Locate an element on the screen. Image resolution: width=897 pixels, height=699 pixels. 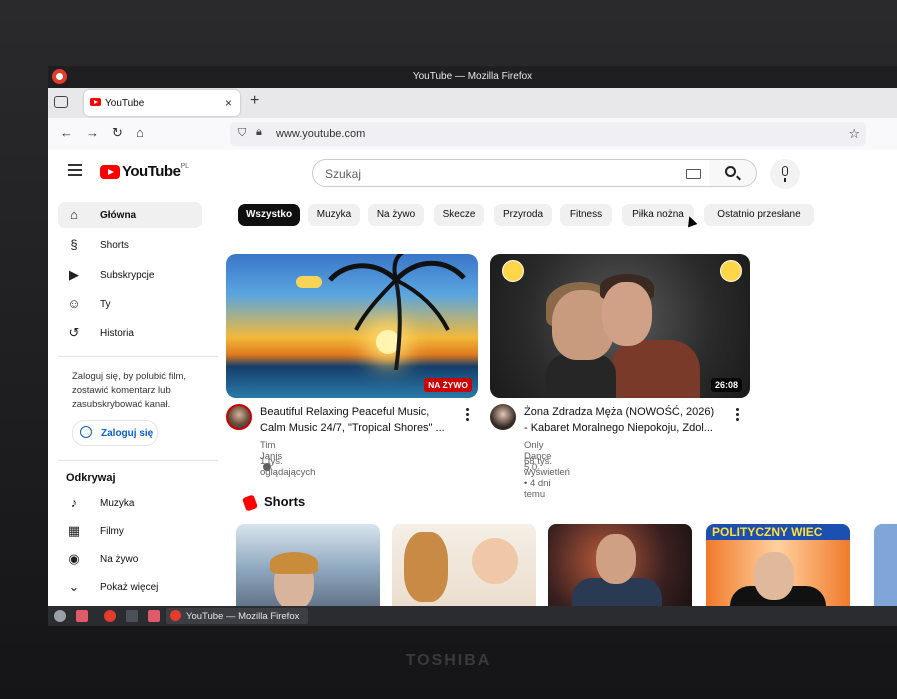
firefox-icon is located at coordinates (175, 615).